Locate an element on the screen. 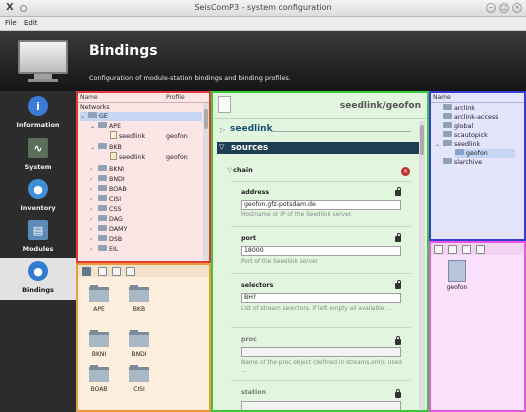 The image size is (526, 412). station-tiles-panel: APE BKB BKNI BNDI BOAB CISI is located at coordinates (143, 337).